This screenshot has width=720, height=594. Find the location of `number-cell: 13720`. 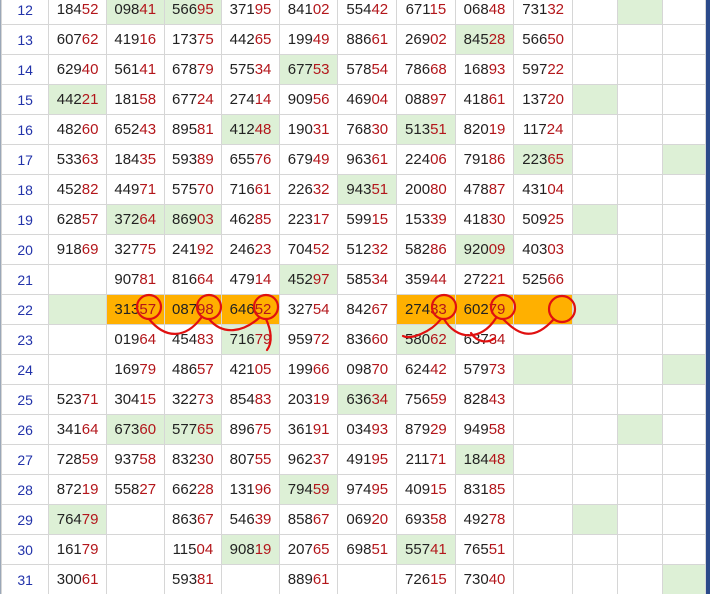

number-cell: 13720 is located at coordinates (543, 99).